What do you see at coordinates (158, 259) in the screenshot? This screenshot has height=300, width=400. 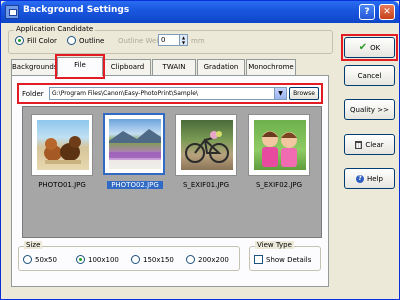 I see `size-option-label: 150x150` at bounding box center [158, 259].